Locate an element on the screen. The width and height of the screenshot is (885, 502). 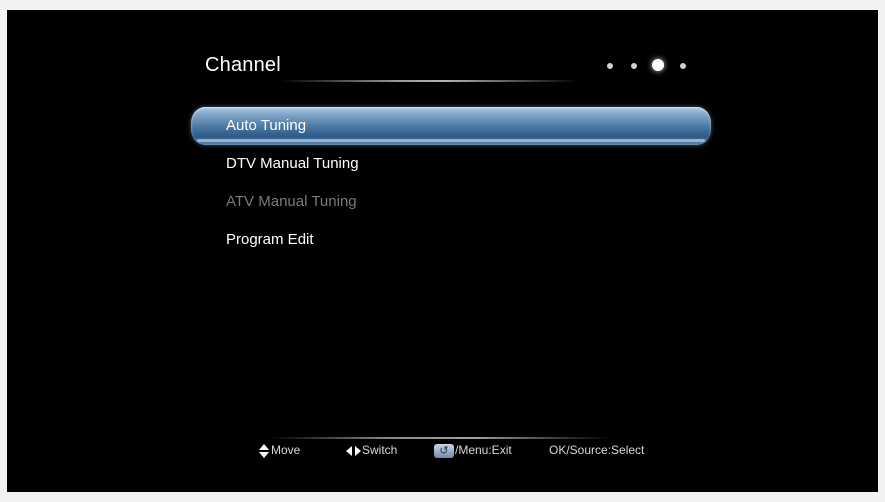
menu-item-atv-manual-tuning: ATV Manual Tuning is located at coordinates (451, 202).